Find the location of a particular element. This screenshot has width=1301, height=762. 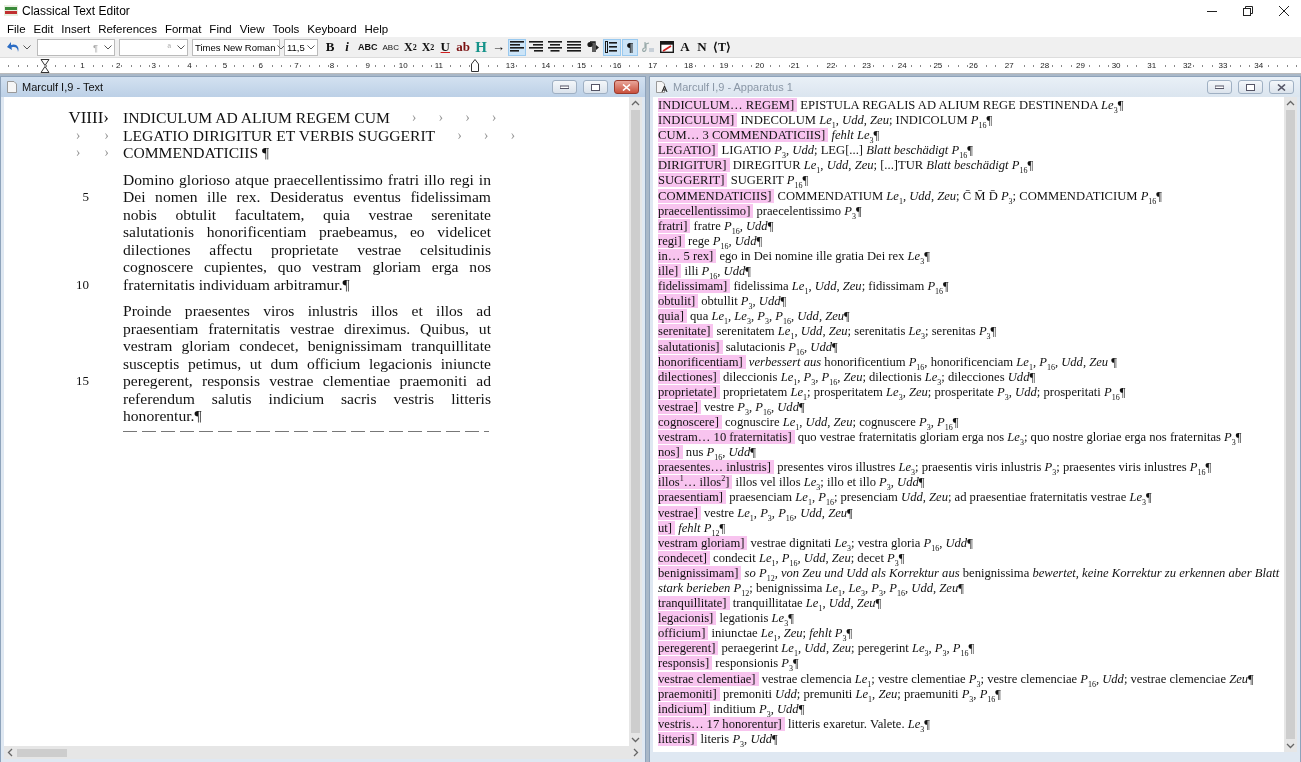

notes-icon is located at coordinates (648, 47).